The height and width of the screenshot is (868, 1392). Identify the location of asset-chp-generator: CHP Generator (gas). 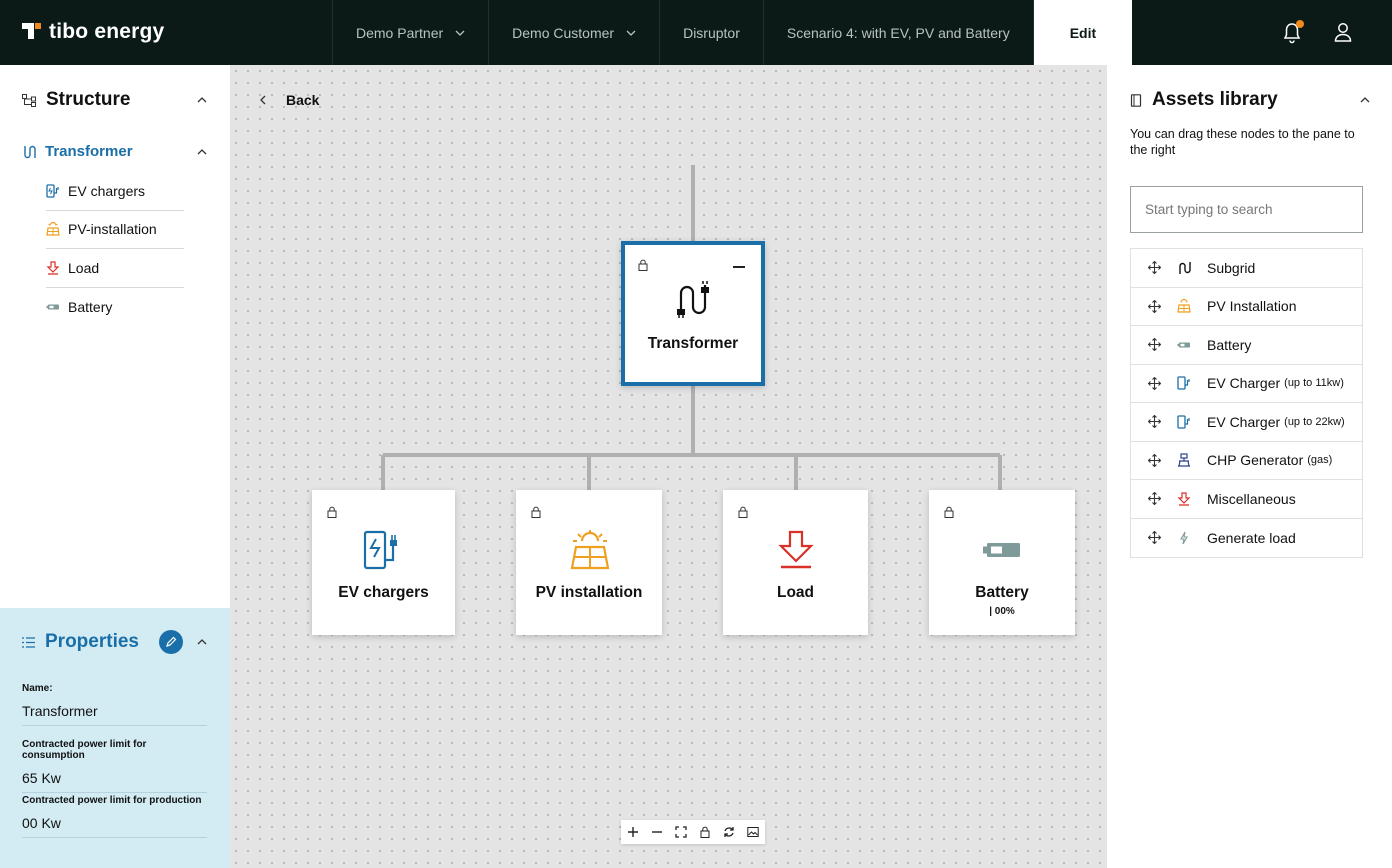
(1246, 461).